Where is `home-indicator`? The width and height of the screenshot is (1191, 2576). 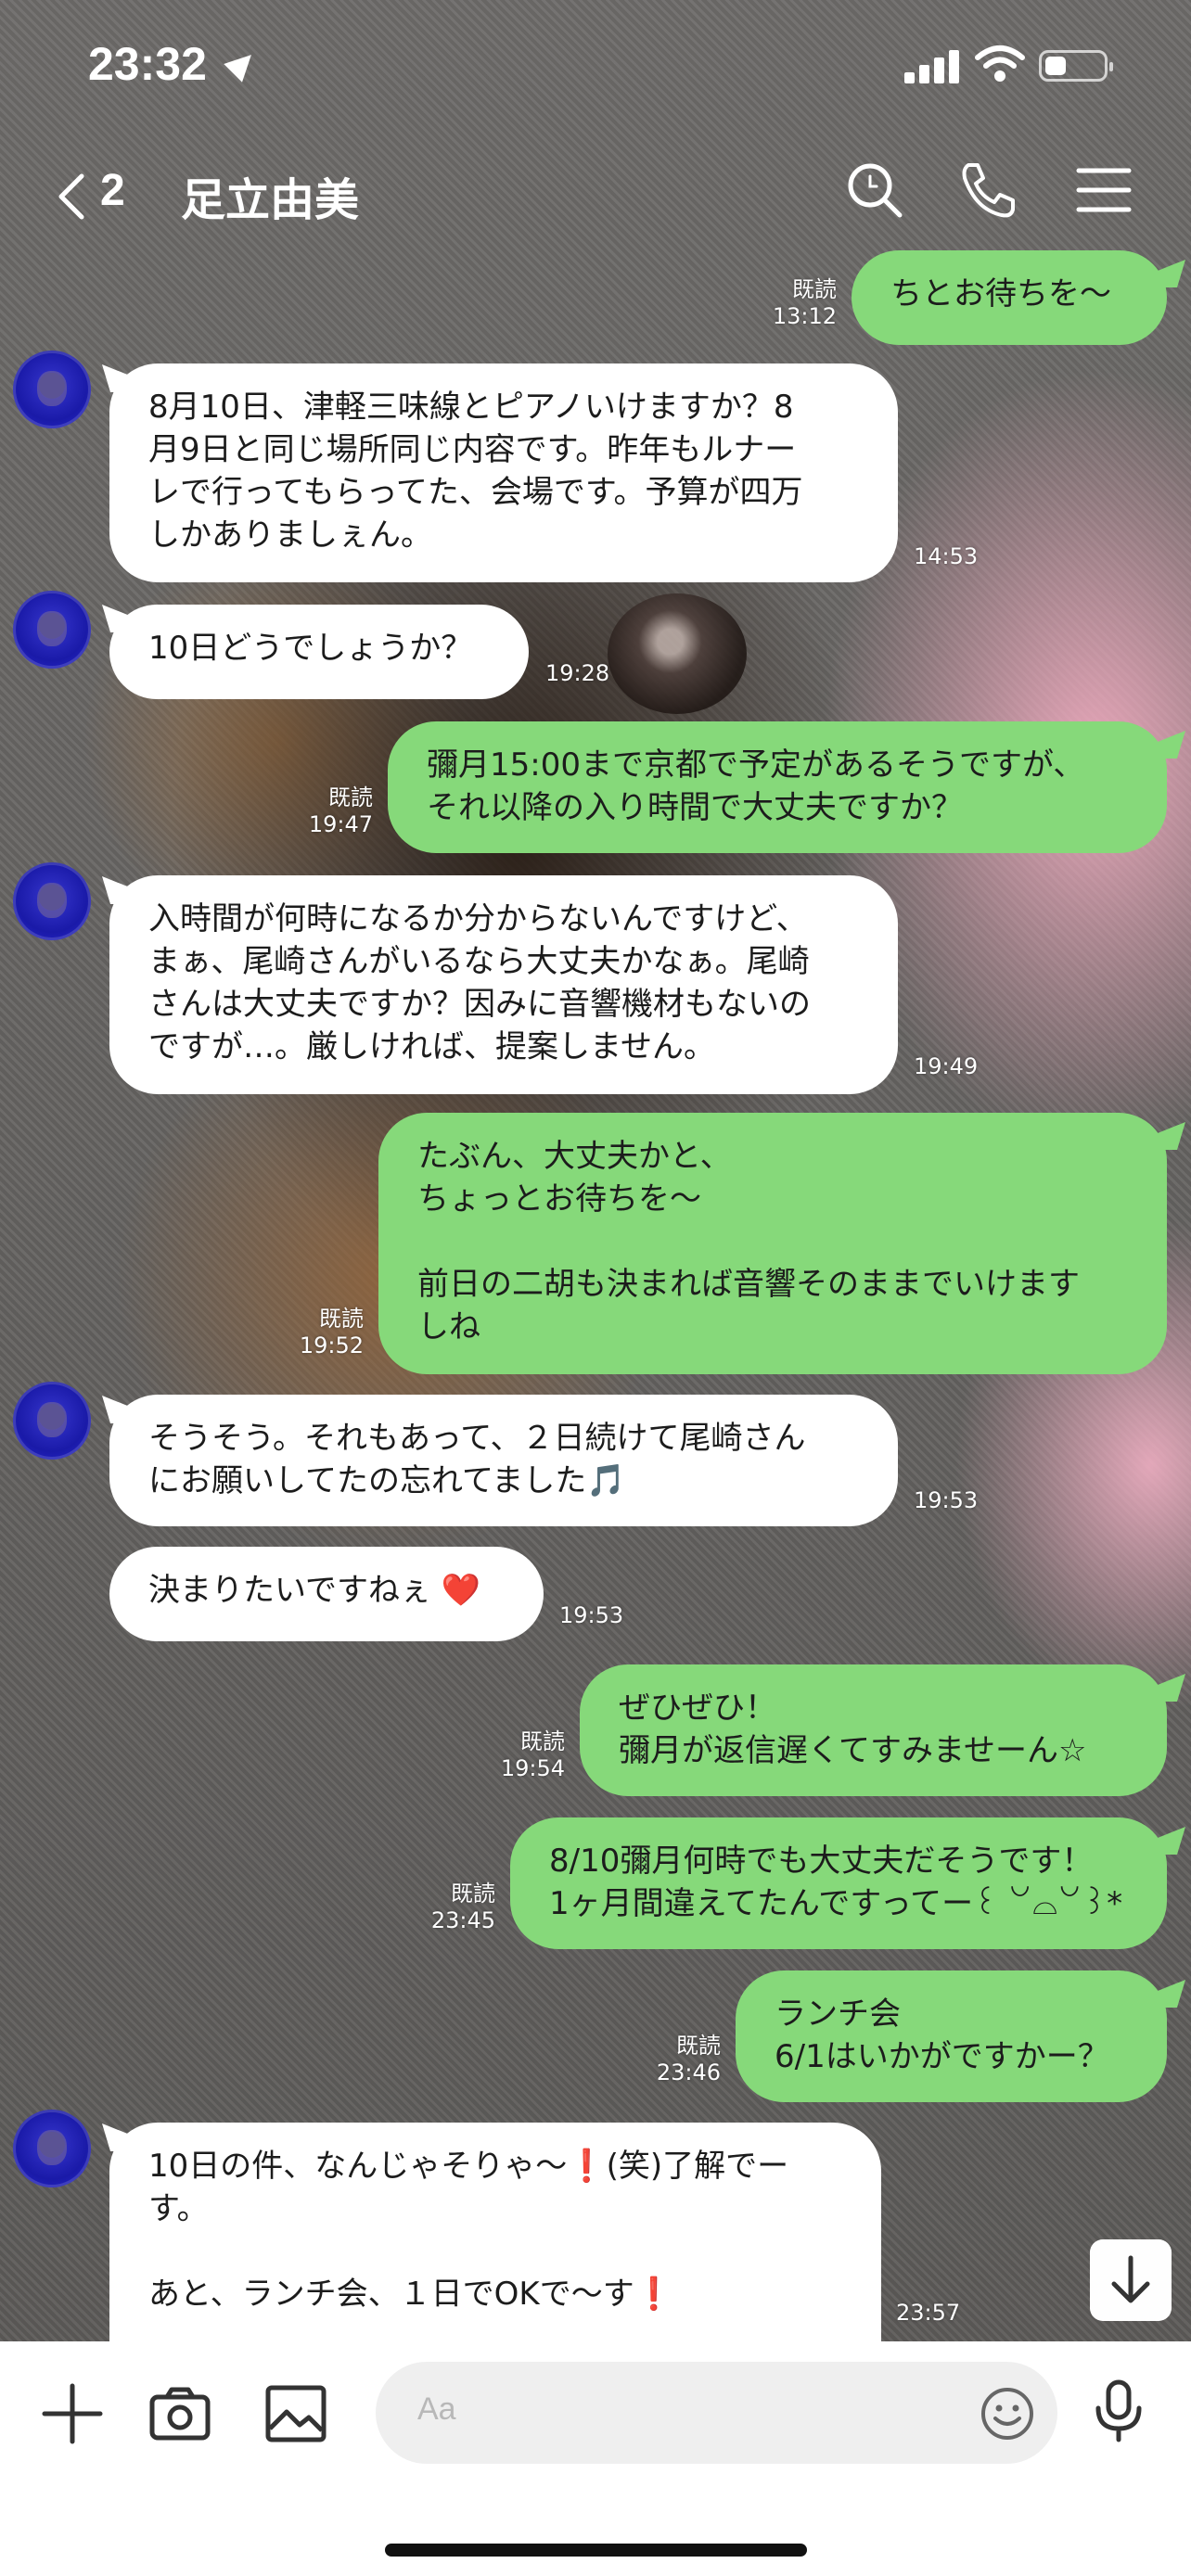
home-indicator is located at coordinates (596, 2551).